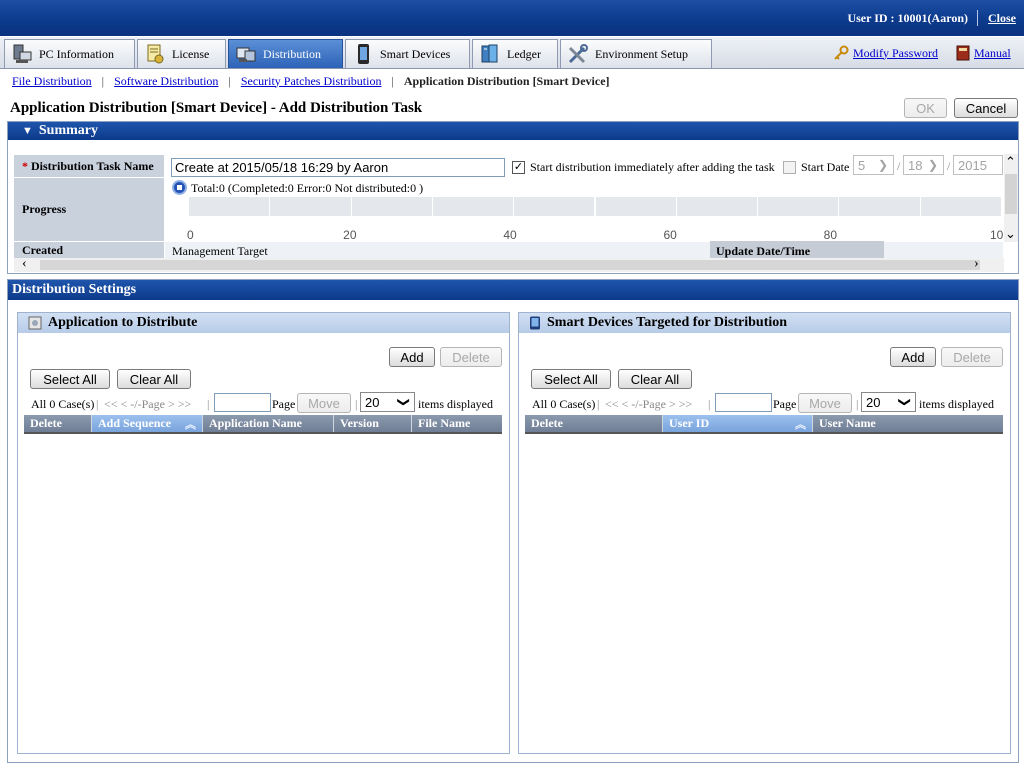 Image resolution: width=1024 pixels, height=768 pixels. I want to click on scroll-right-icon: ›, so click(976, 264).